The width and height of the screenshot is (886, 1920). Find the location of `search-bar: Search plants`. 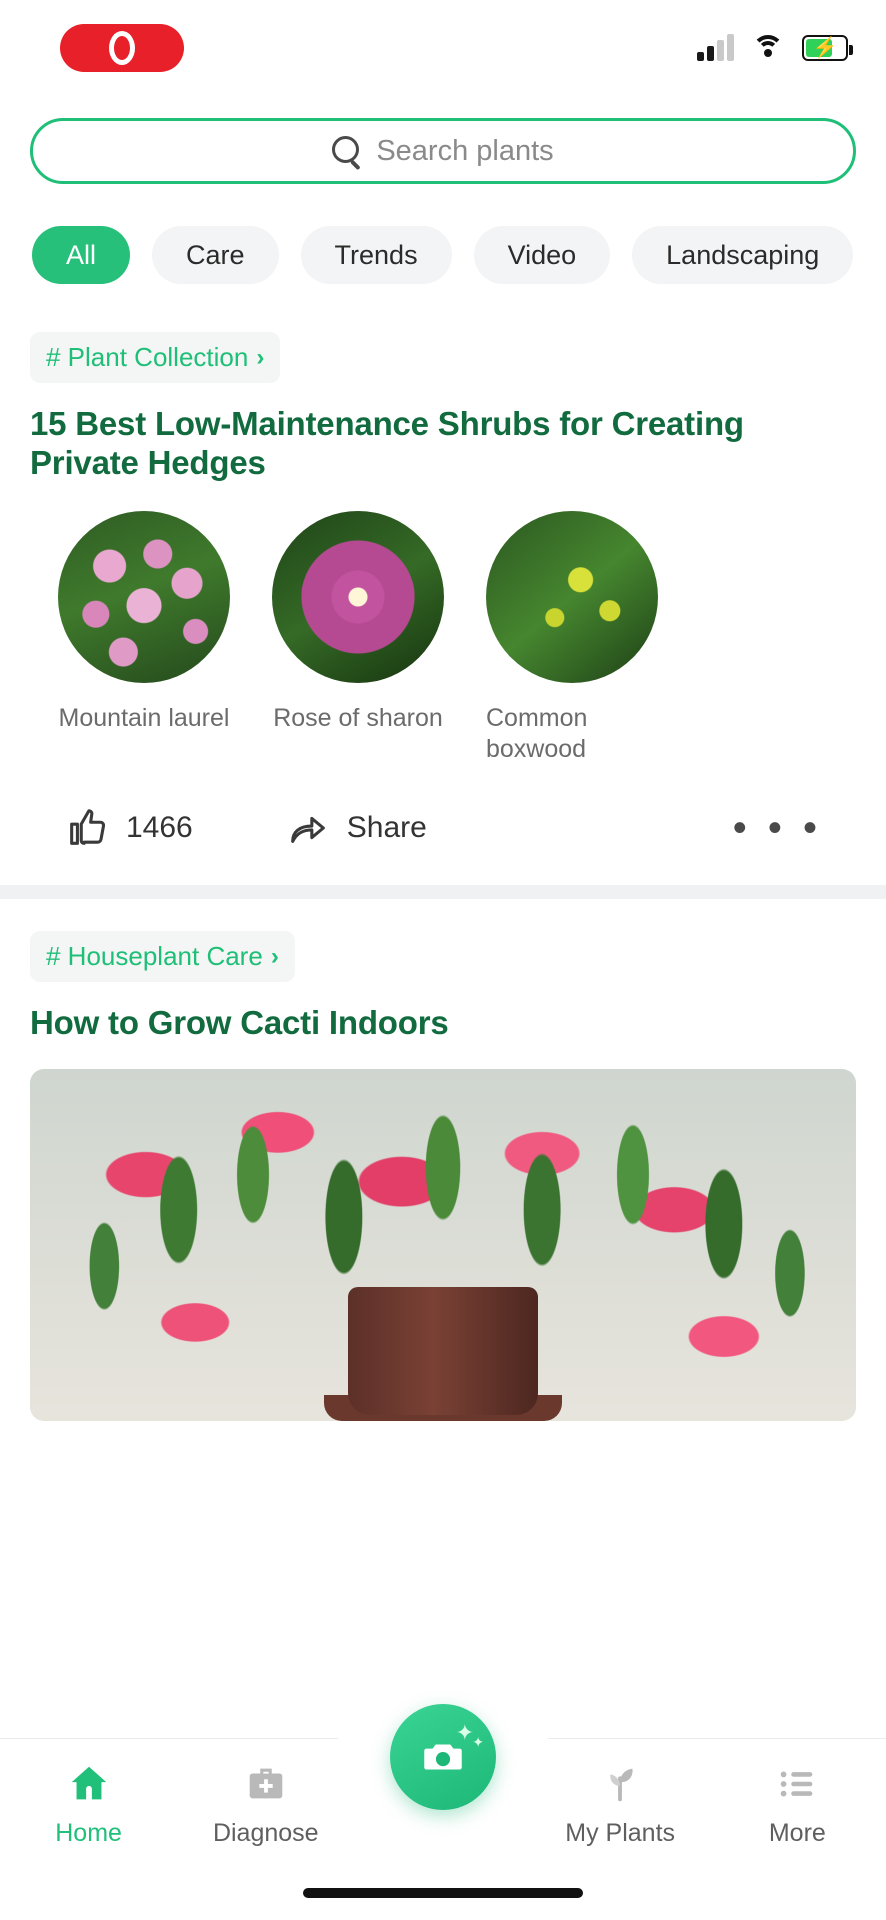

search-bar: Search plants is located at coordinates (443, 151).